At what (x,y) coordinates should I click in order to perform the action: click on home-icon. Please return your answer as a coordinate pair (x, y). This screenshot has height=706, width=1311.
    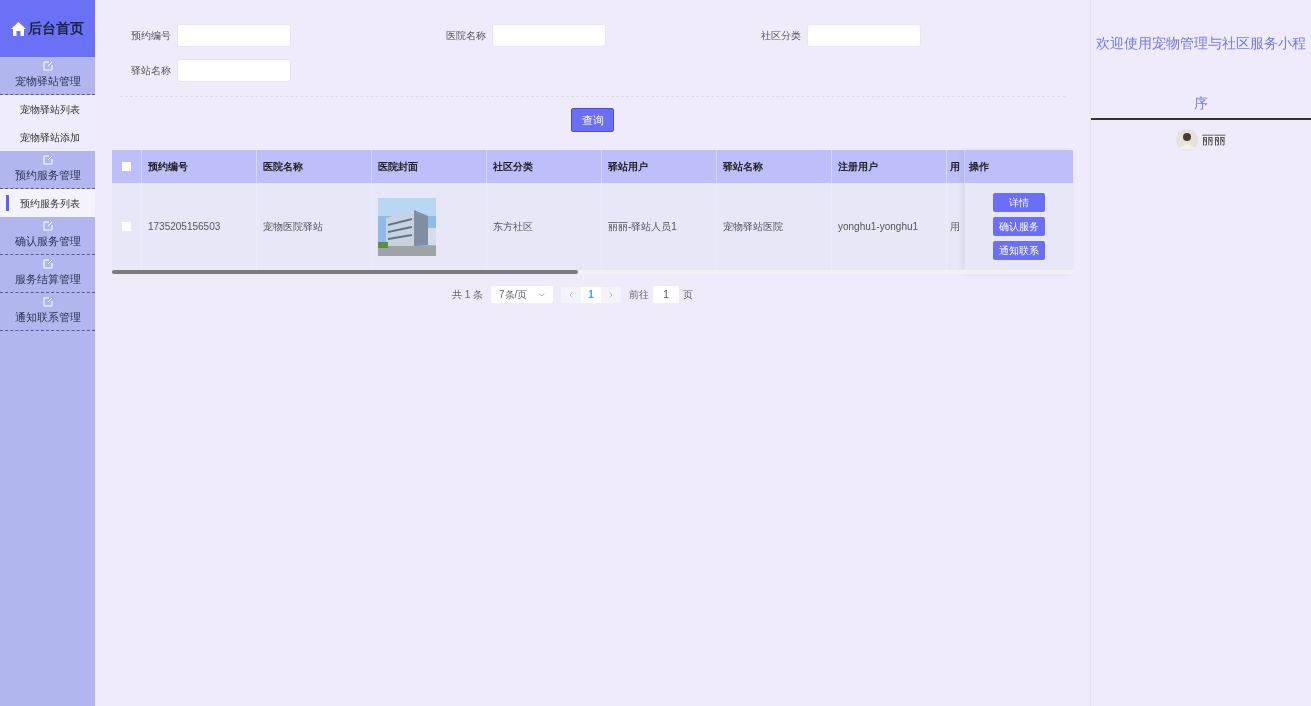
    Looking at the image, I should click on (18, 28).